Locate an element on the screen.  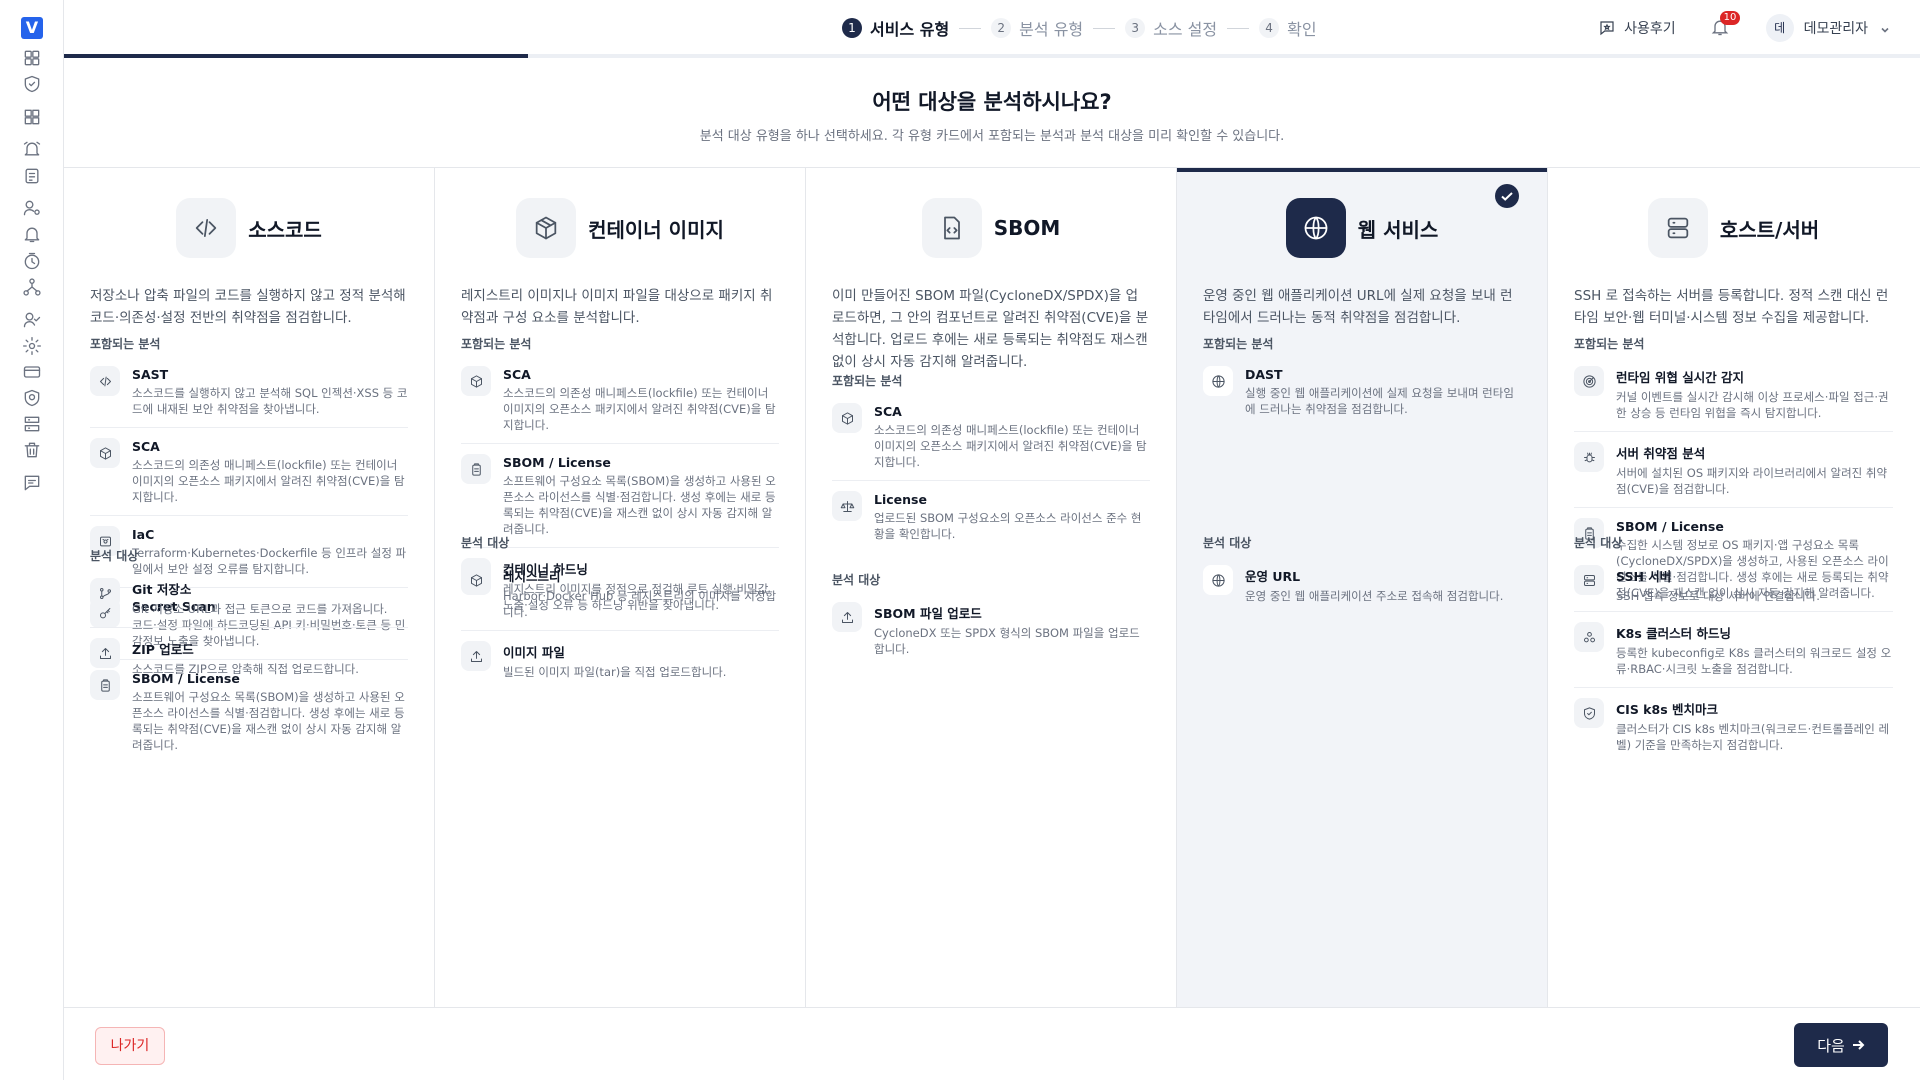
user-check-icon is located at coordinates (32, 323).